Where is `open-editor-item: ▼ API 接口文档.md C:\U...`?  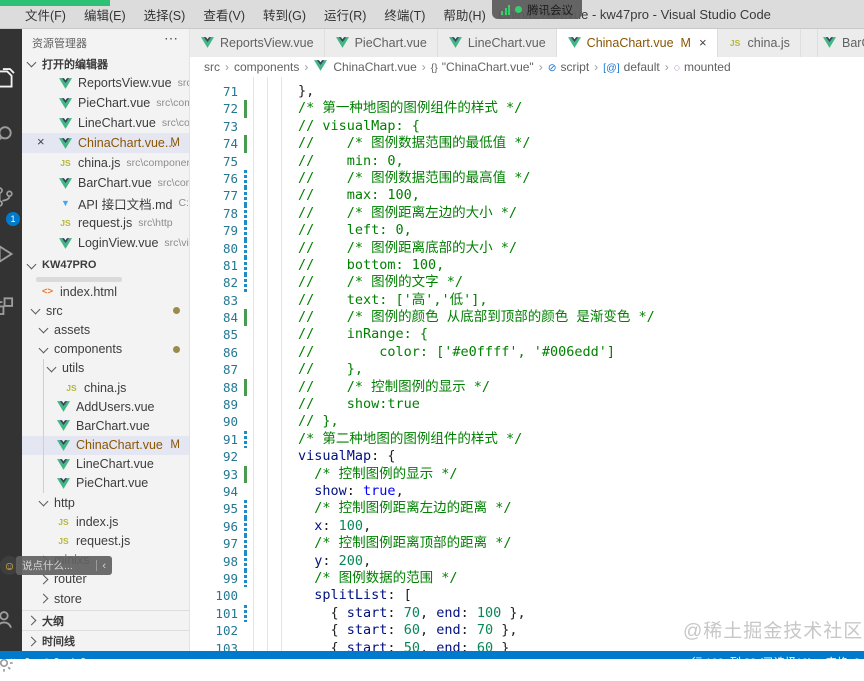
open-editor-item: ▼ API 接口文档.md C:\U... is located at coordinates (105, 203).